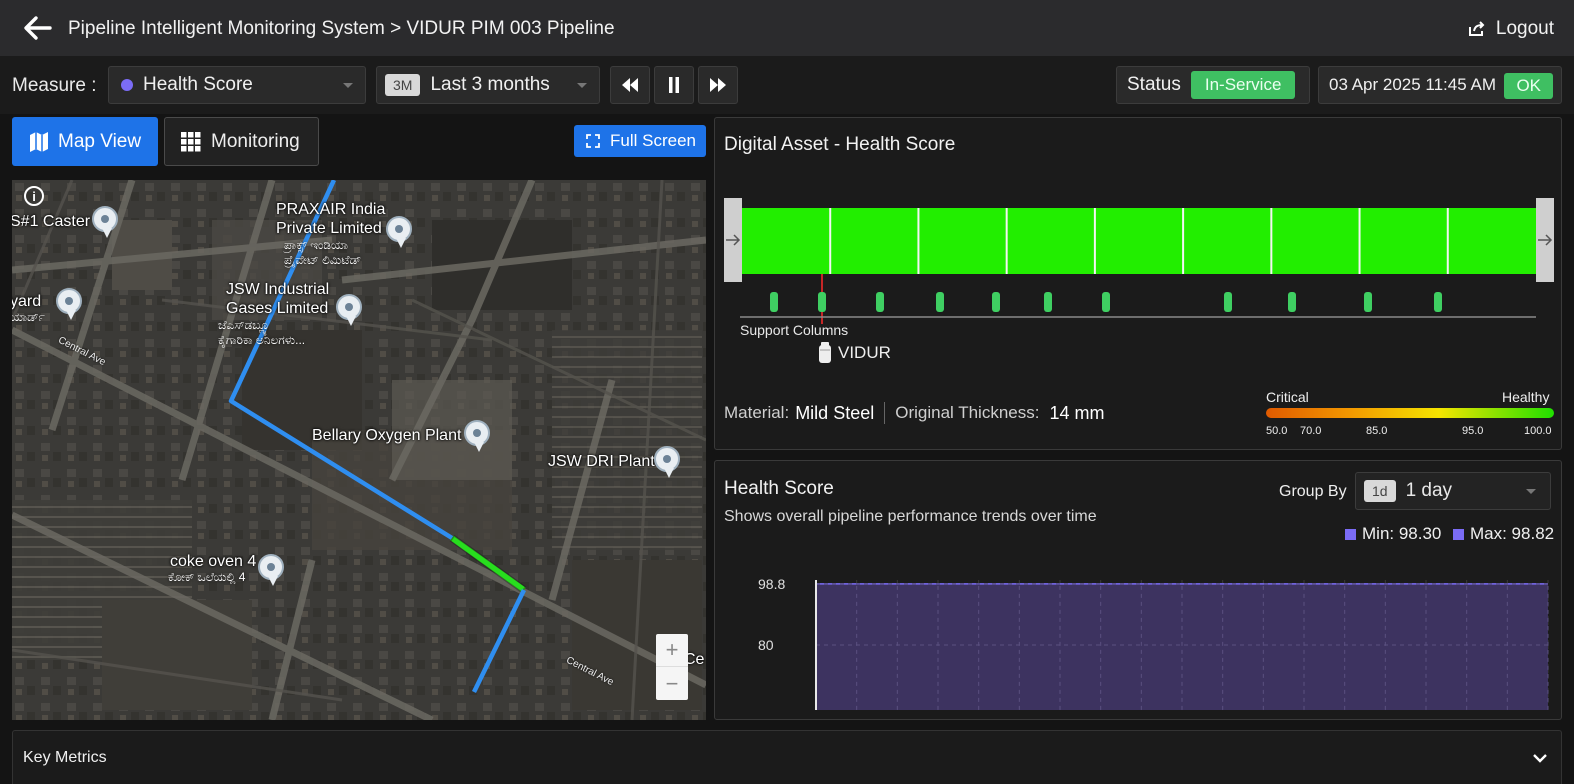 The width and height of the screenshot is (1574, 784). What do you see at coordinates (1287, 397) in the screenshot?
I see `legend-critical-label: Critical` at bounding box center [1287, 397].